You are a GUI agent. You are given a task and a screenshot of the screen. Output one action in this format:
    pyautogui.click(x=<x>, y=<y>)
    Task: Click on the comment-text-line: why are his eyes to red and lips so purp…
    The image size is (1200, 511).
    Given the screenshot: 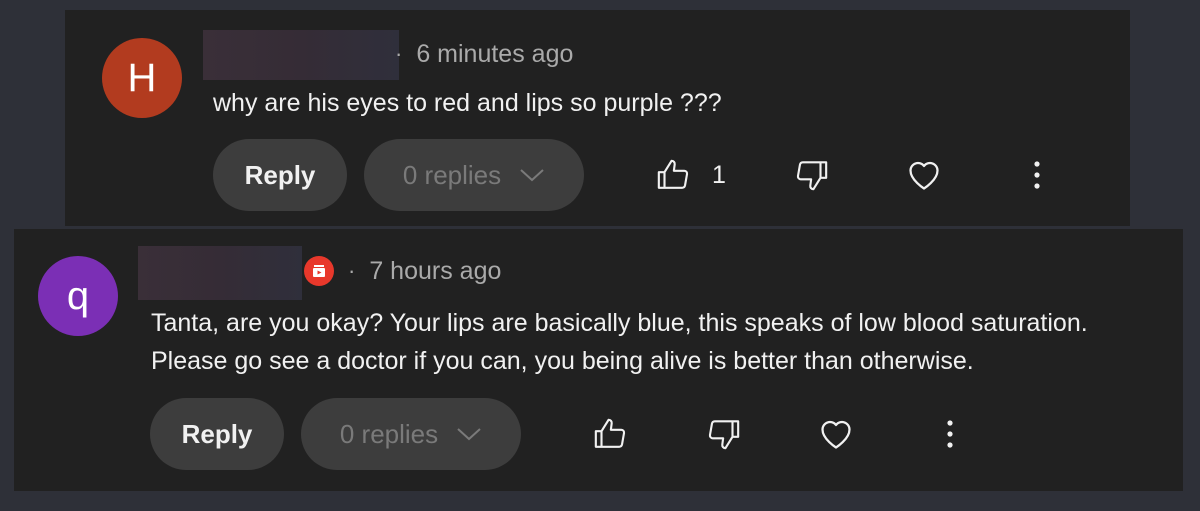 What is the action you would take?
    pyautogui.click(x=467, y=103)
    